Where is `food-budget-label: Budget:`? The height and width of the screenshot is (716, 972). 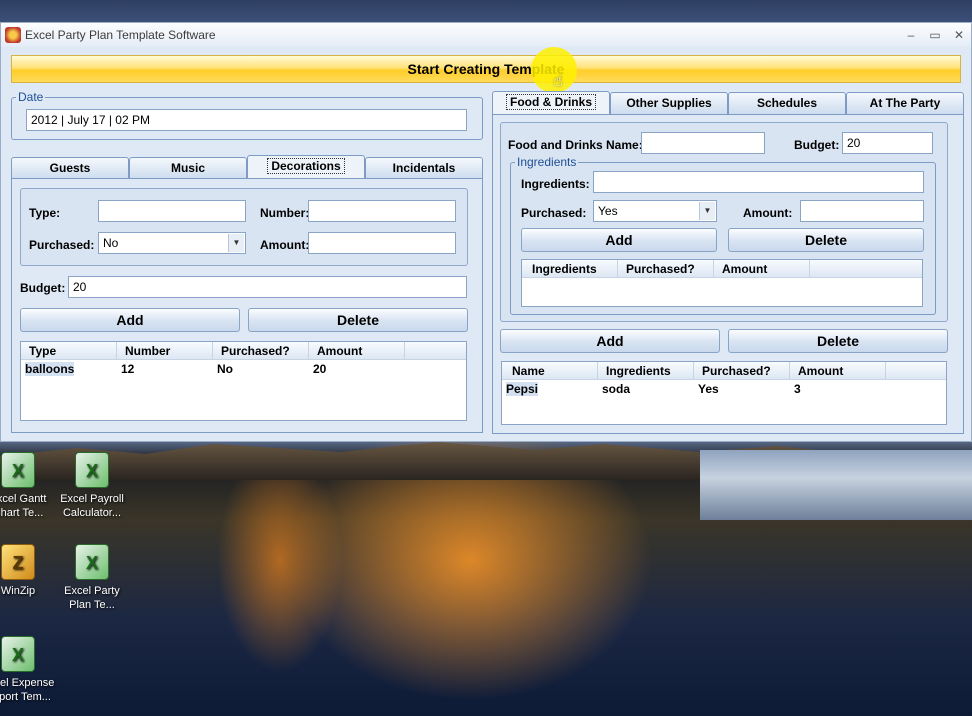
food-budget-label: Budget: is located at coordinates (817, 145).